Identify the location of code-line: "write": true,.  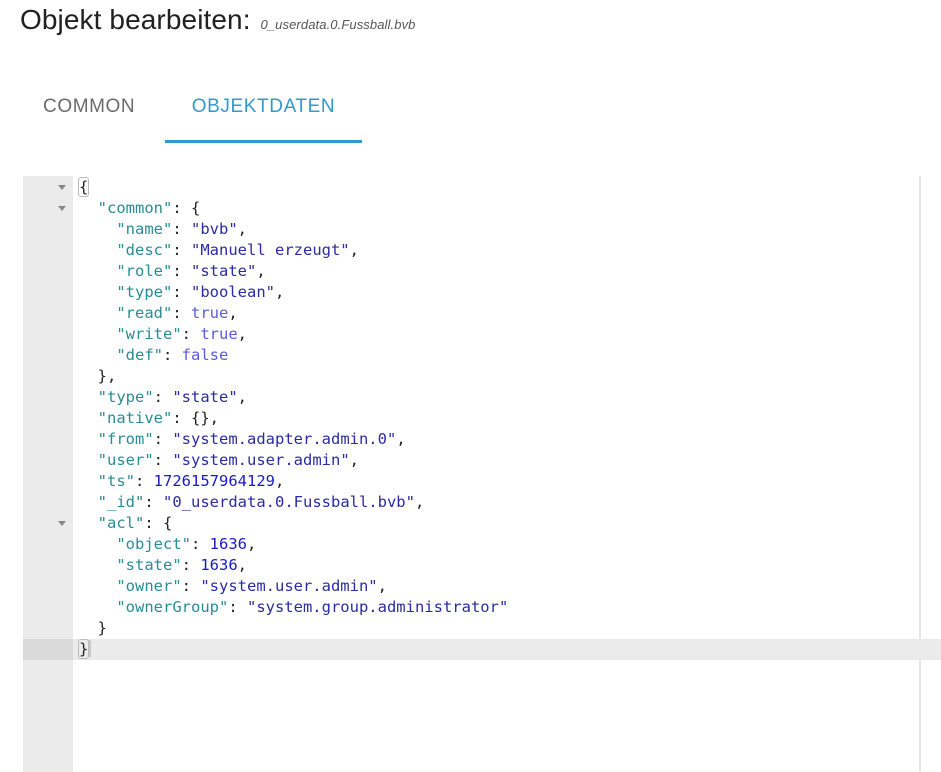
(482, 334).